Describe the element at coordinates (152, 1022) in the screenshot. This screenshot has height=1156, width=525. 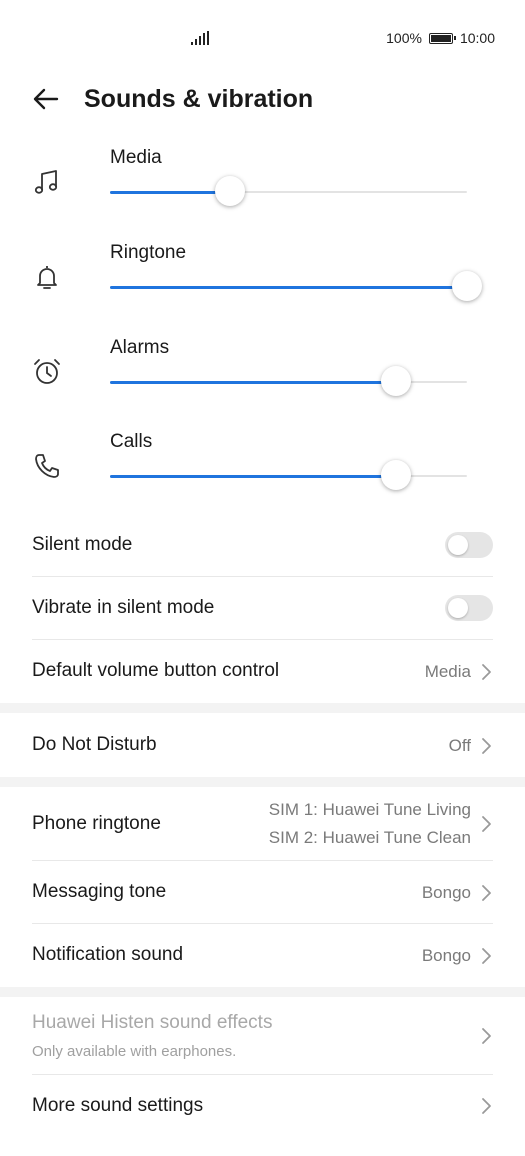
I see `histen-label: Huawei Histen sound effects` at that location.